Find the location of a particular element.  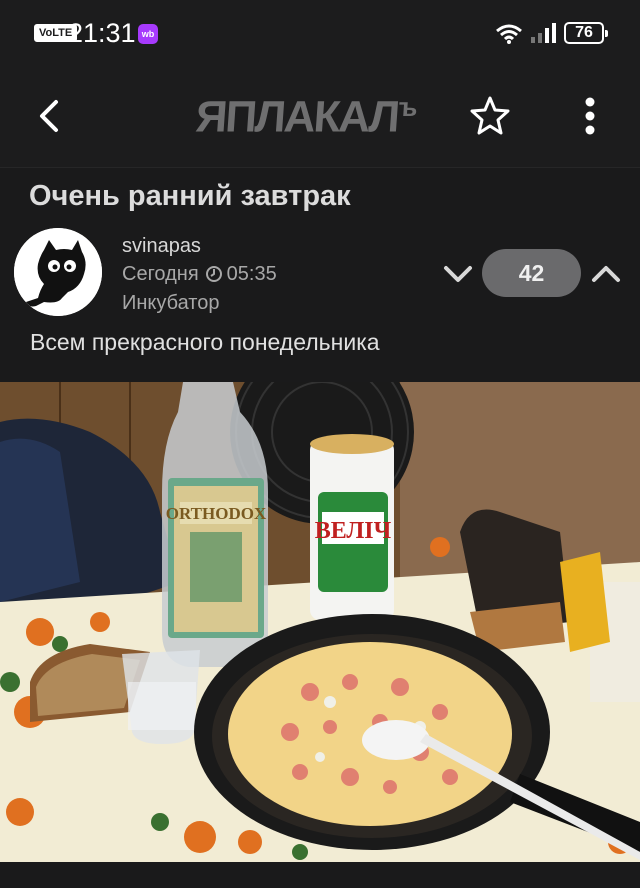

signal-icon is located at coordinates (543, 33).